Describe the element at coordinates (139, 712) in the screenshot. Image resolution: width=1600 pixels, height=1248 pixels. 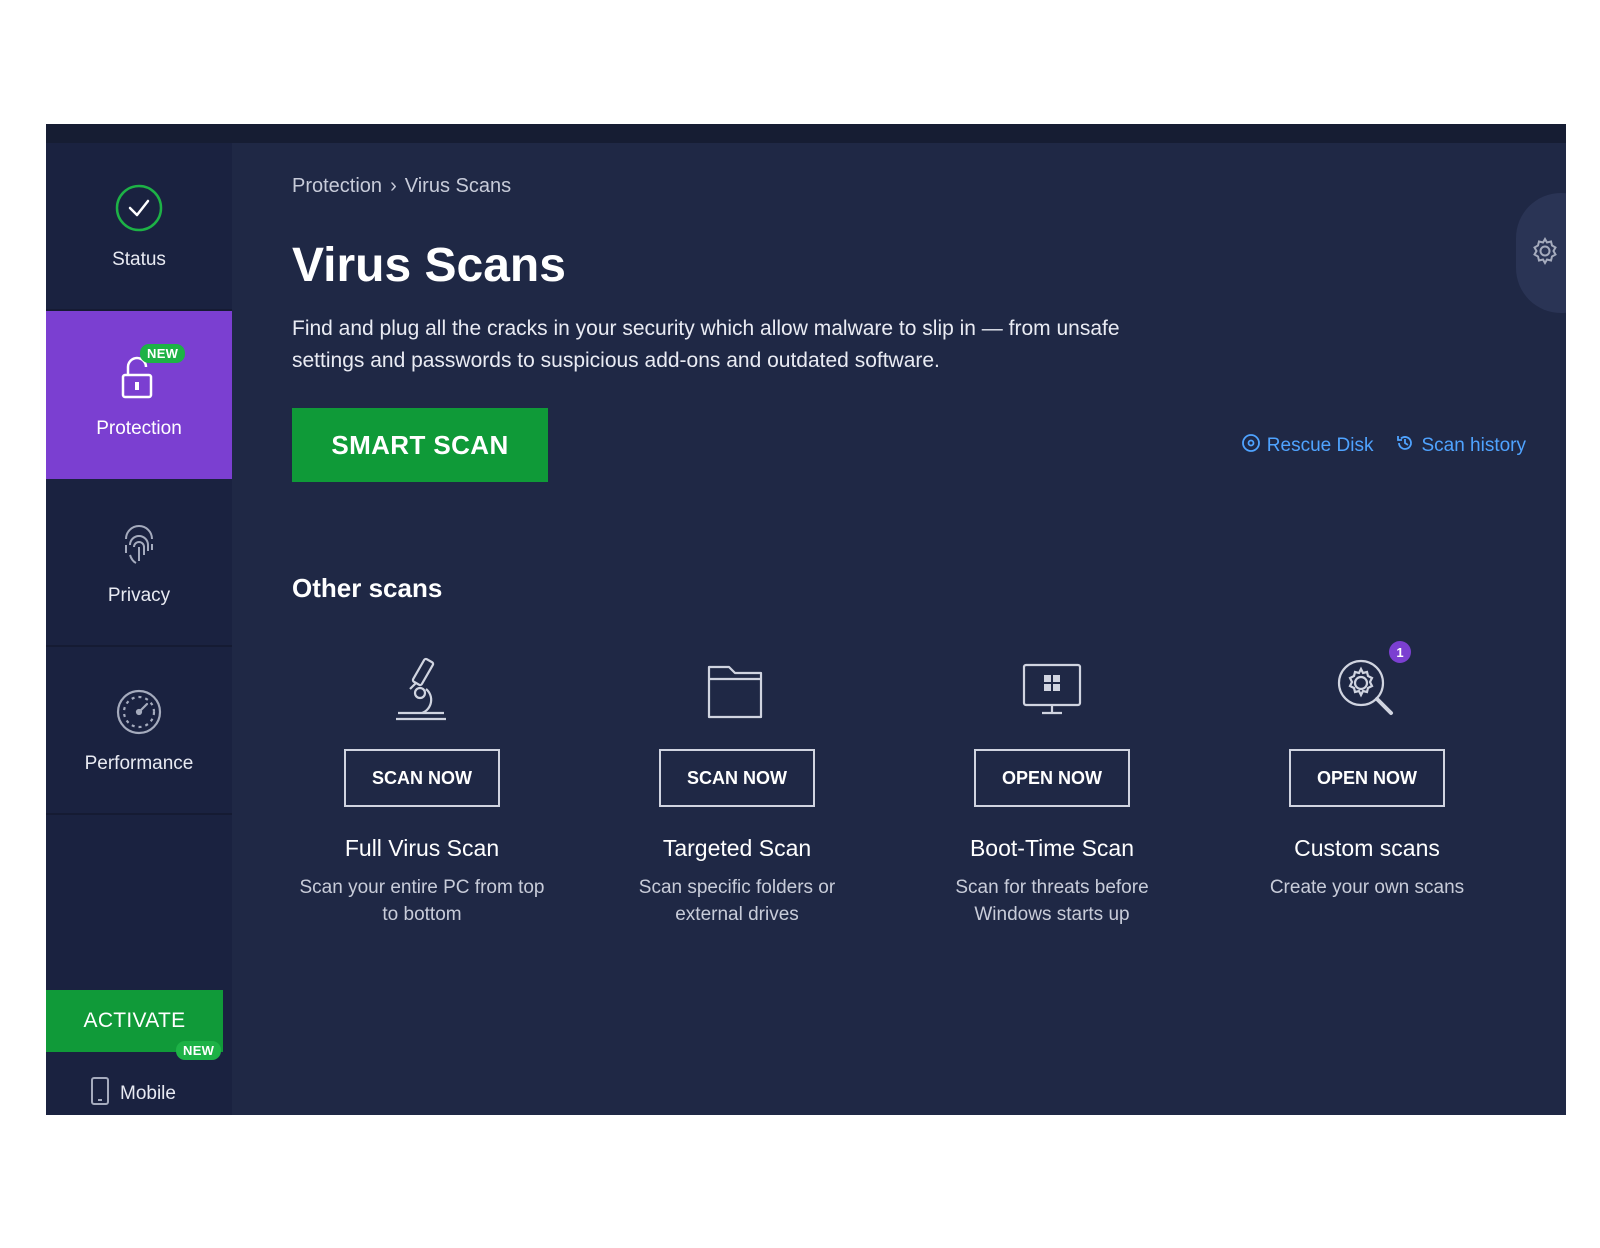
I see `speedometer-icon` at that location.